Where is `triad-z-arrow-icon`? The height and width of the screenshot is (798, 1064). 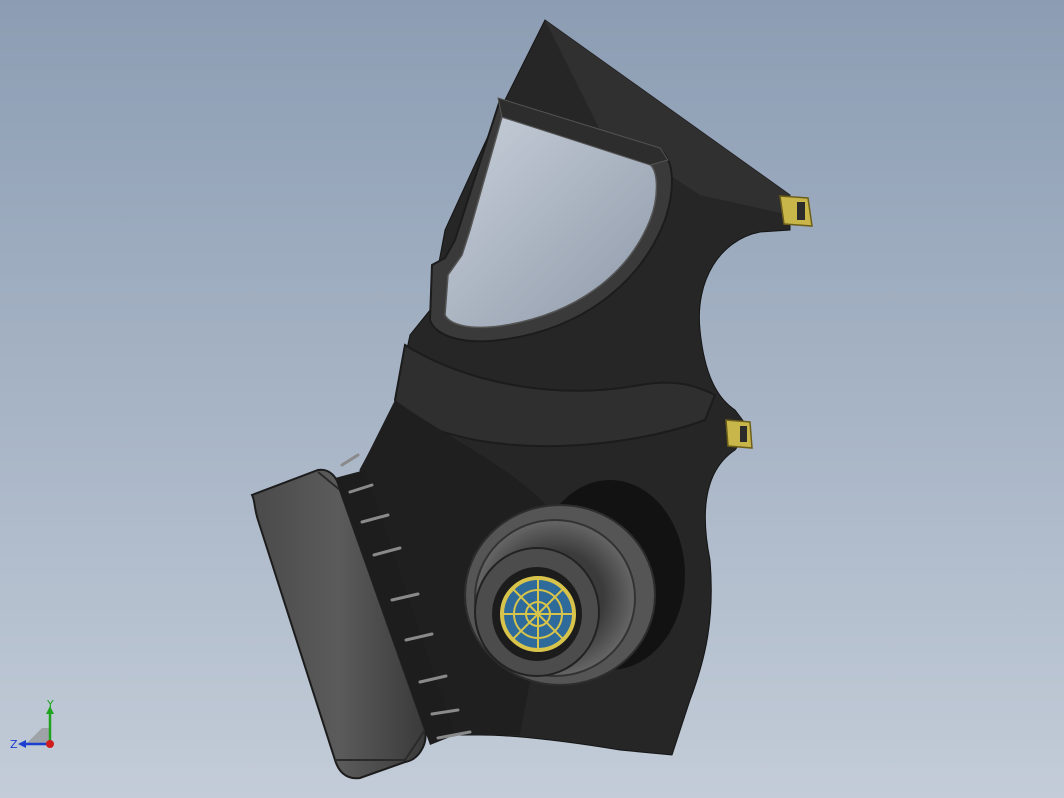
triad-z-arrow-icon is located at coordinates (22, 744).